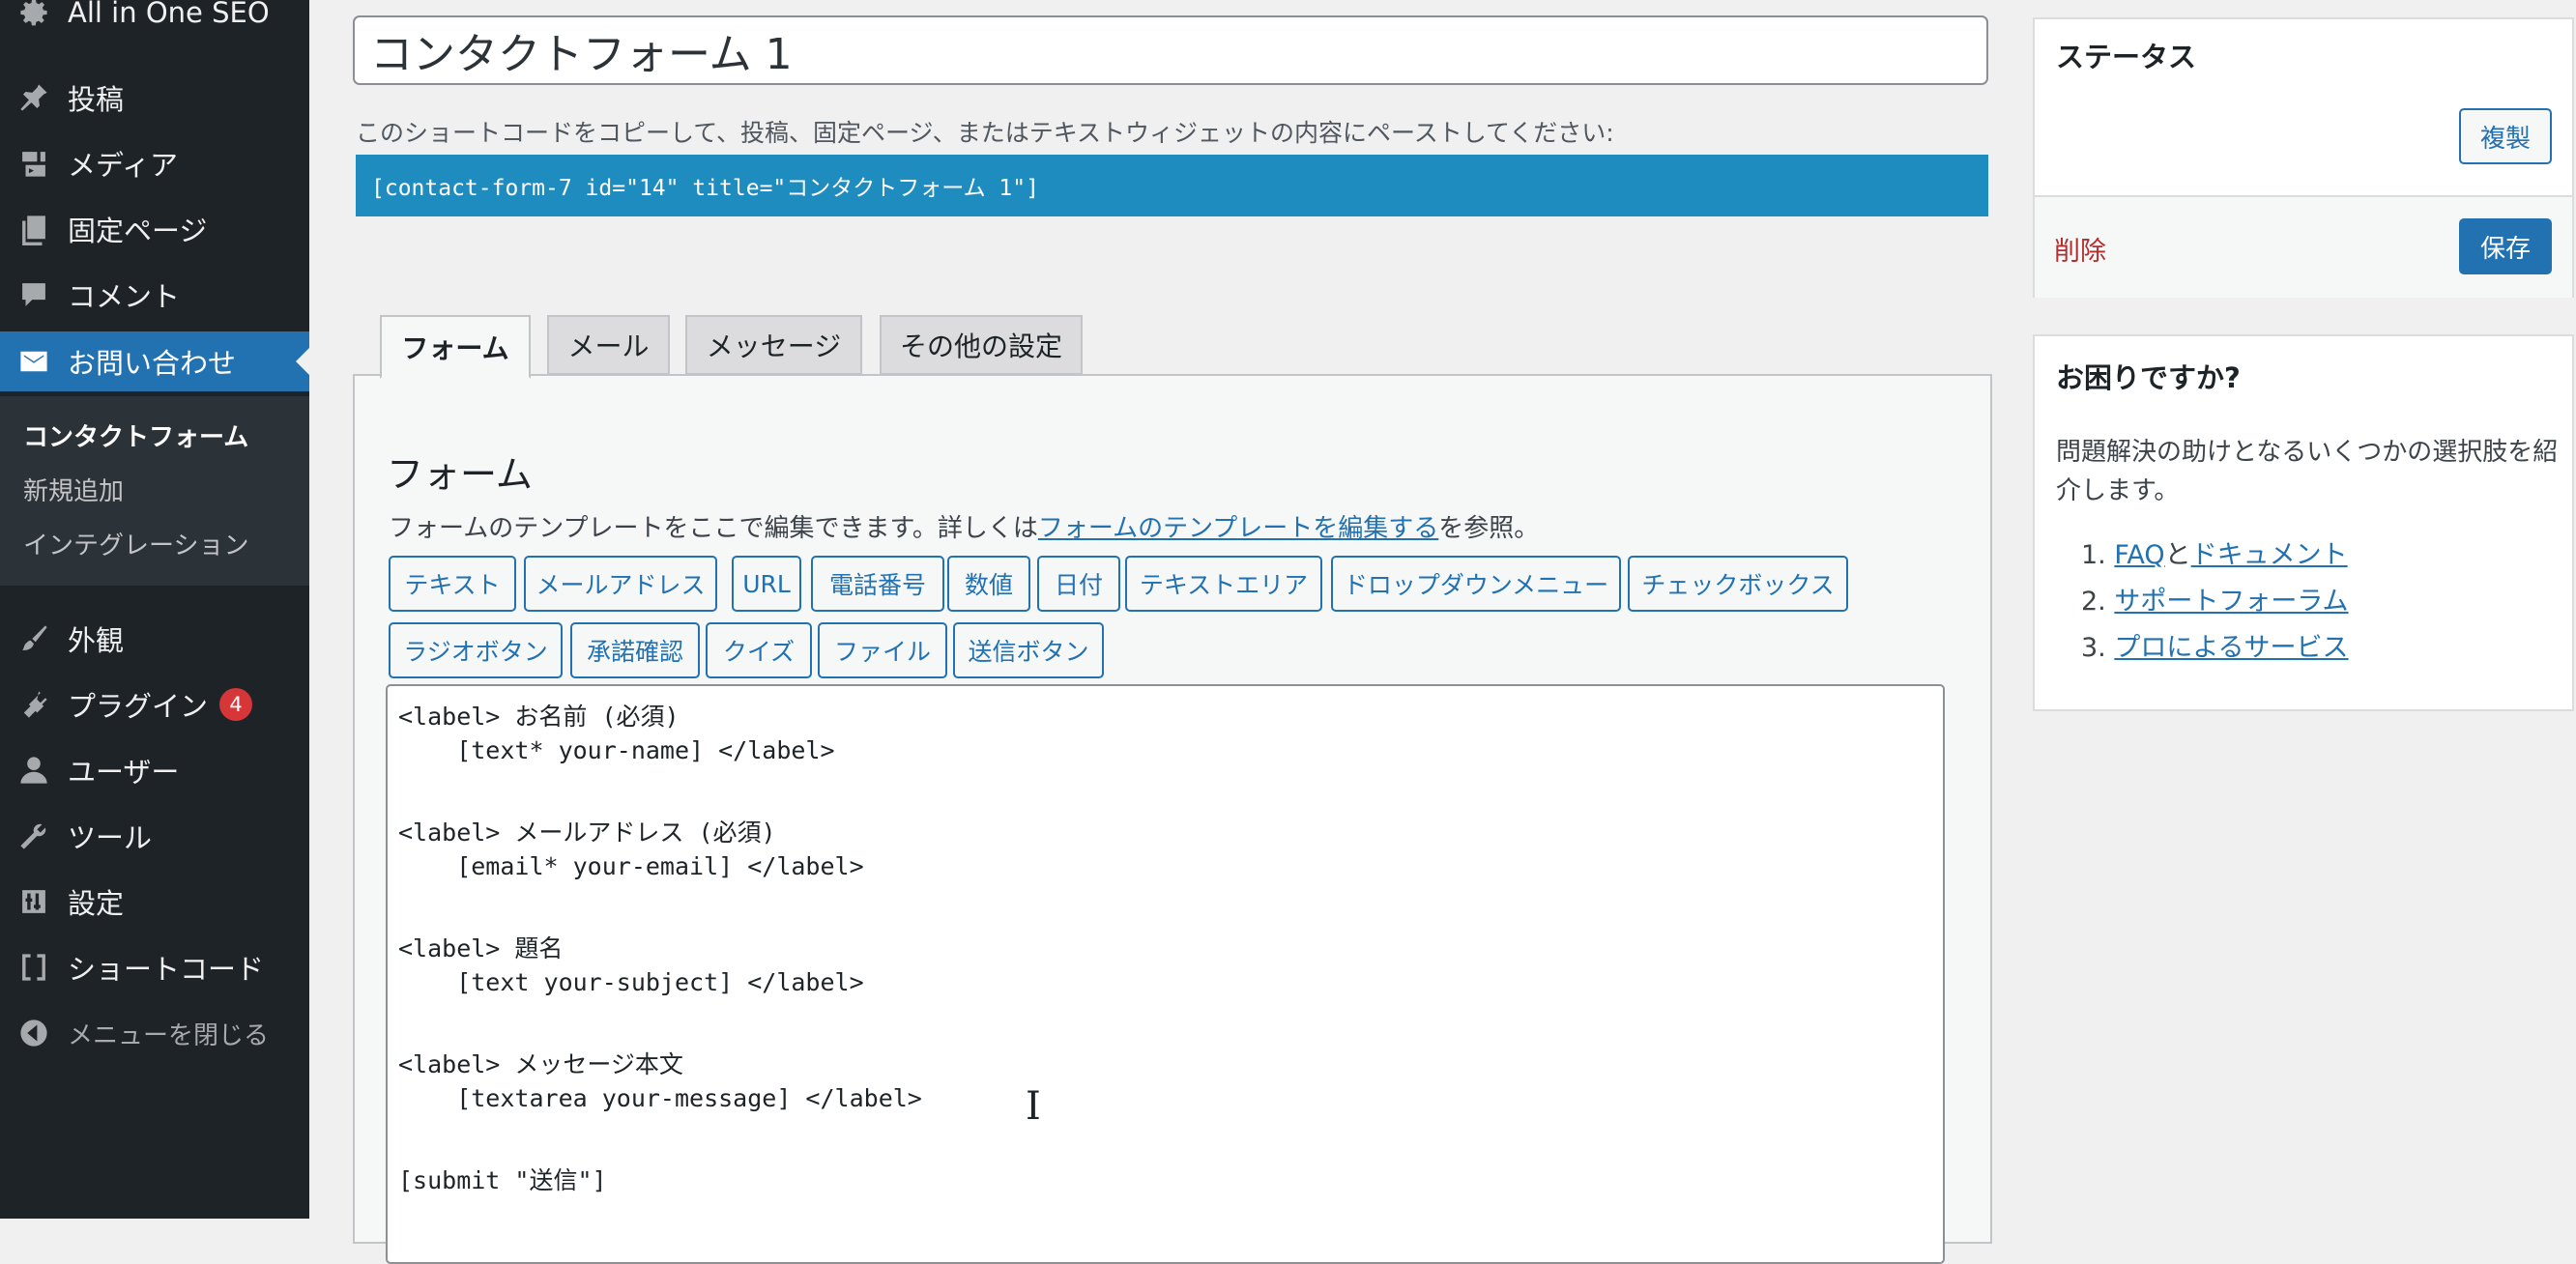  Describe the element at coordinates (97, 903) in the screenshot. I see `sidebar-item-label: 設定` at that location.